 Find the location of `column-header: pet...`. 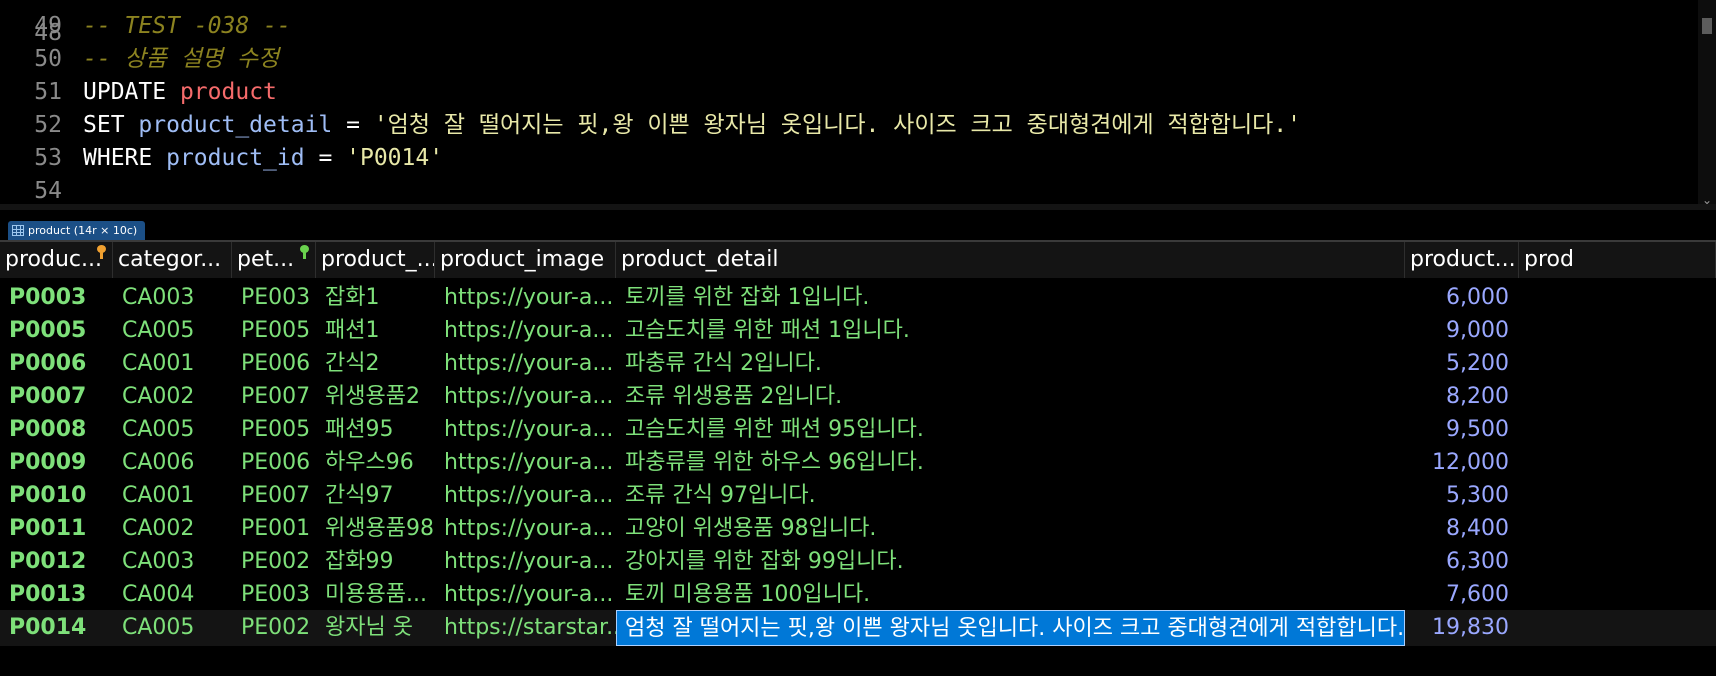

column-header: pet... is located at coordinates (274, 260).